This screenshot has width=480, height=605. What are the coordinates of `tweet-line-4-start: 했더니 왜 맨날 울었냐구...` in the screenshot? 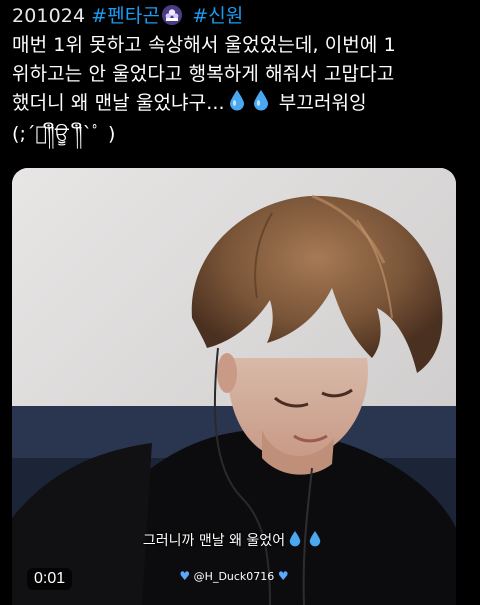 It's located at (118, 103).